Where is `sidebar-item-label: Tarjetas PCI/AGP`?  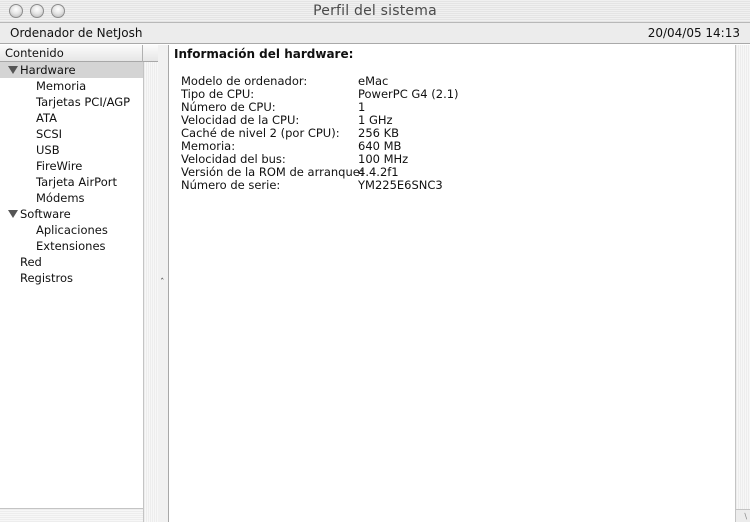
sidebar-item-label: Tarjetas PCI/AGP is located at coordinates (83, 102).